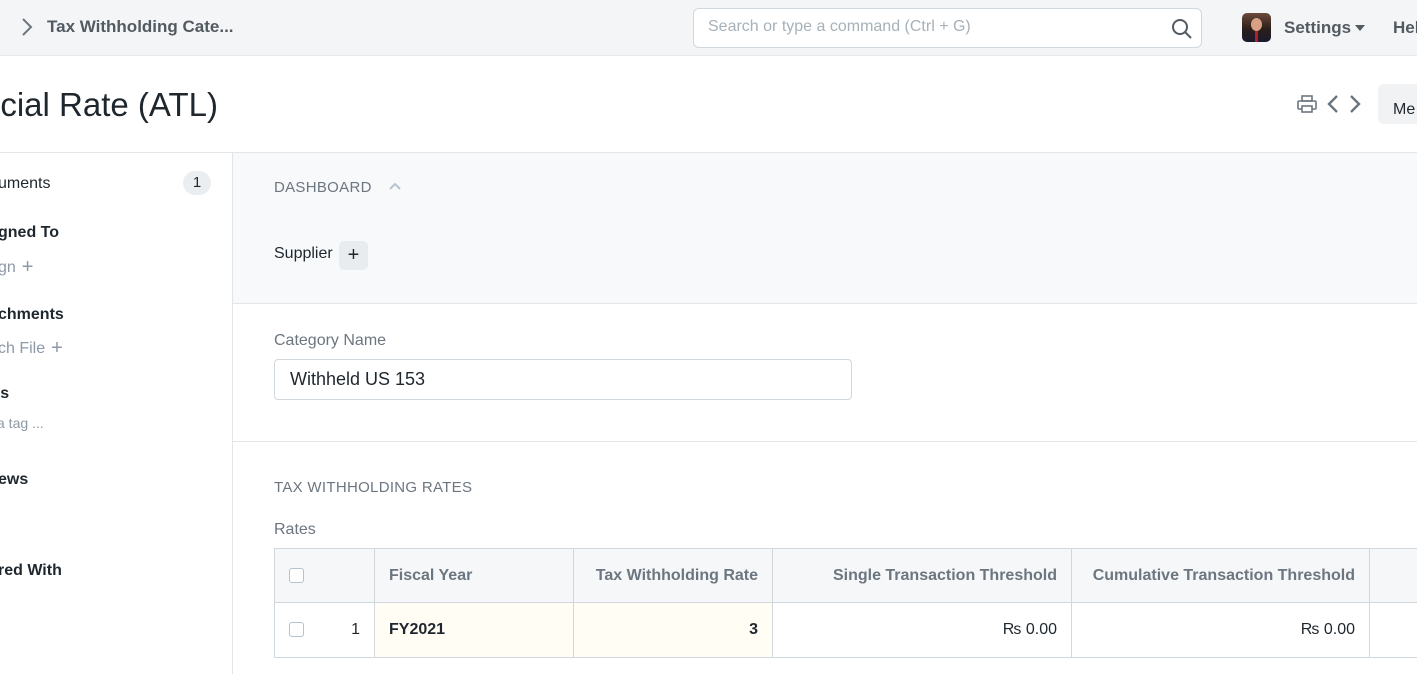 The width and height of the screenshot is (1417, 674). Describe the element at coordinates (474, 630) in the screenshot. I see `fiscal-year-cell: FY2021` at that location.